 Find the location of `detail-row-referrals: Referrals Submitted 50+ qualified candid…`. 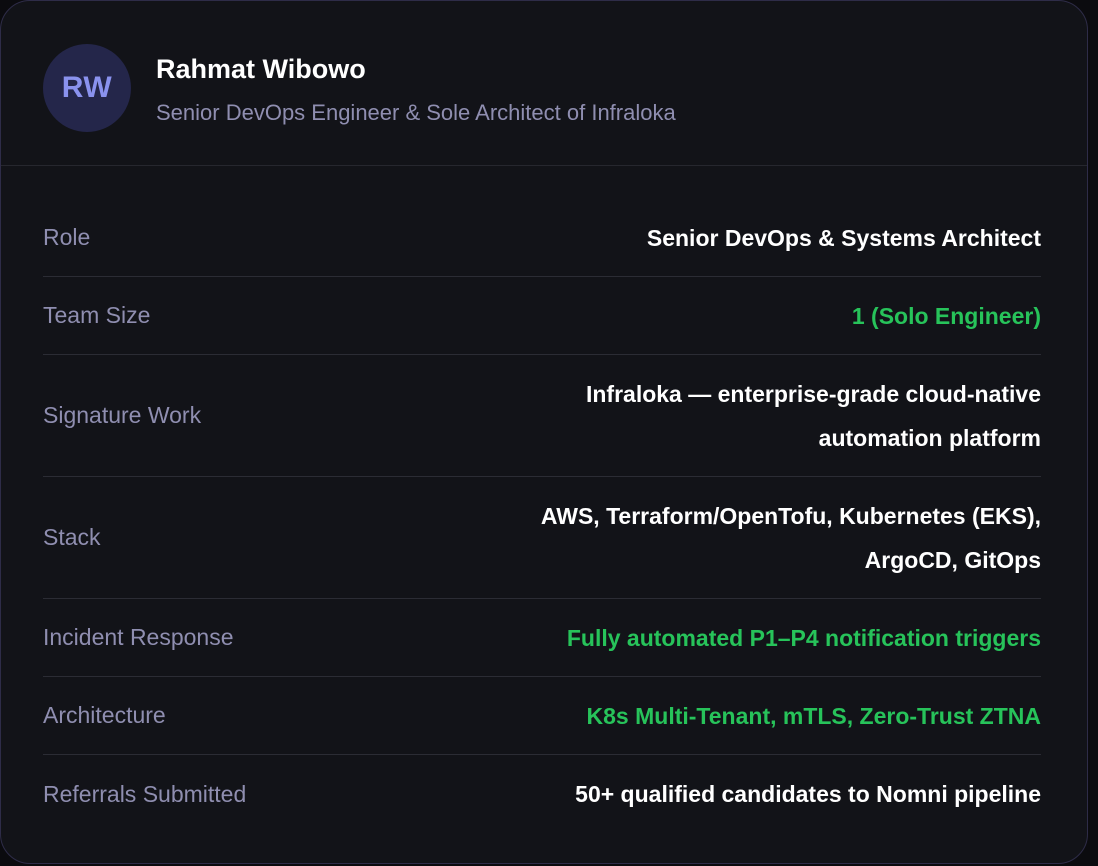

detail-row-referrals: Referrals Submitted 50+ qualified candid… is located at coordinates (542, 794).